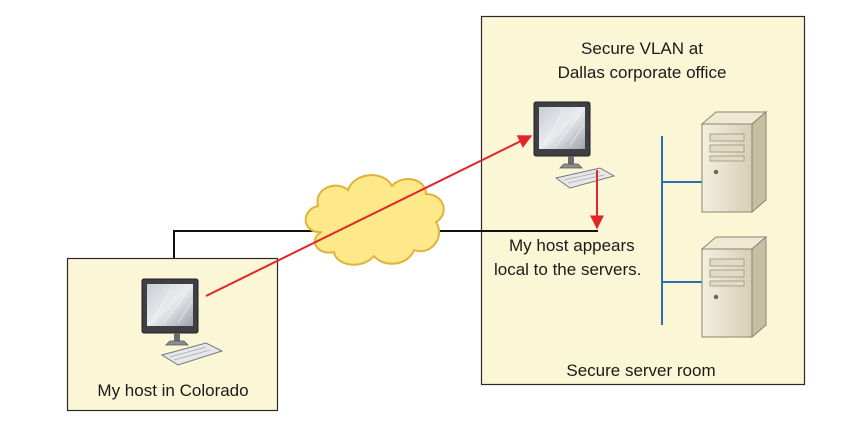 This screenshot has height=423, width=868. I want to click on vlan-title-line1: Secure VLAN at, so click(642, 48).